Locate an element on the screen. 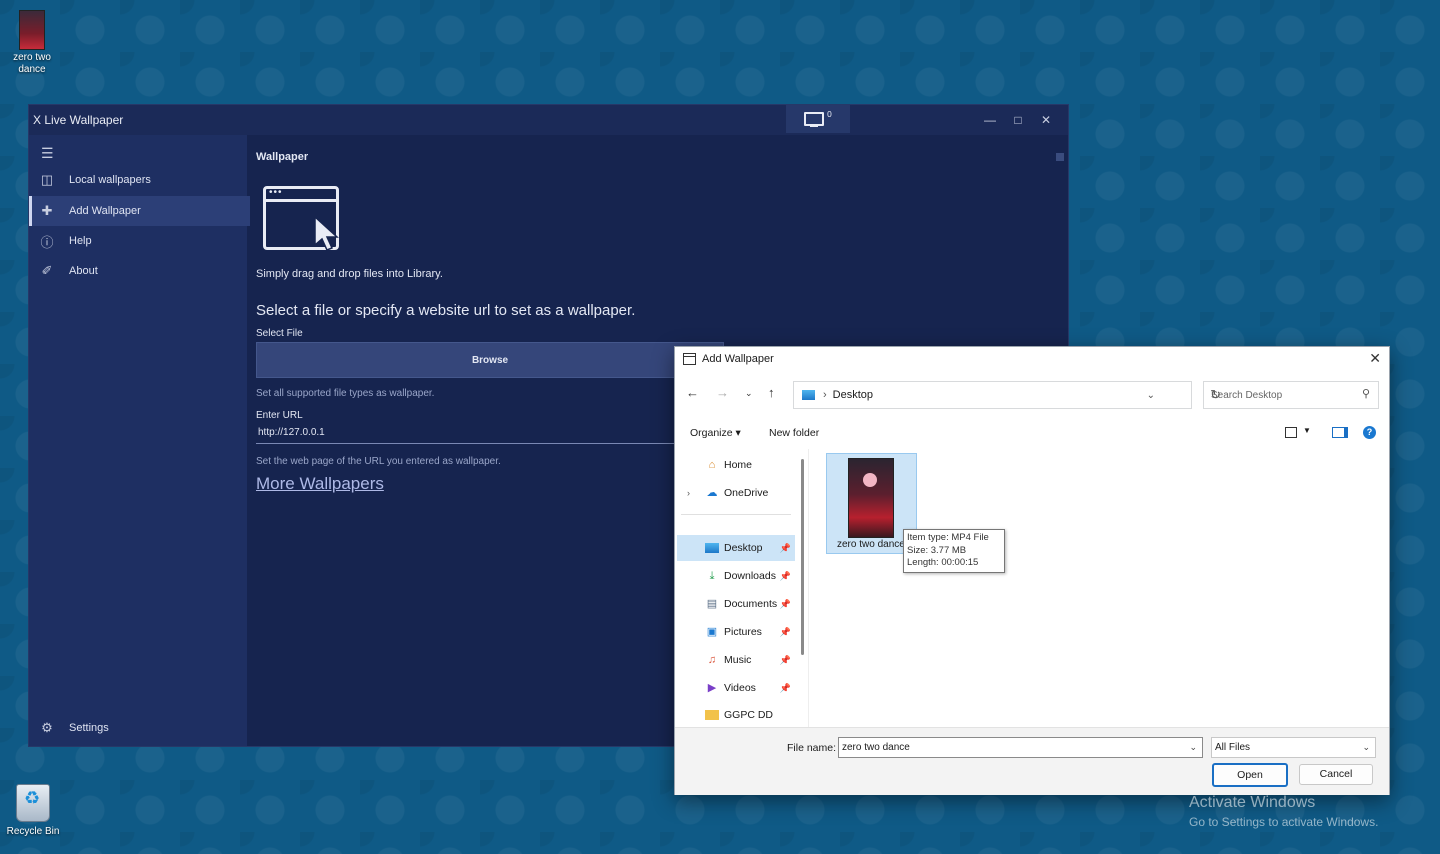 The width and height of the screenshot is (1440, 854). open-button: Open is located at coordinates (1250, 775).